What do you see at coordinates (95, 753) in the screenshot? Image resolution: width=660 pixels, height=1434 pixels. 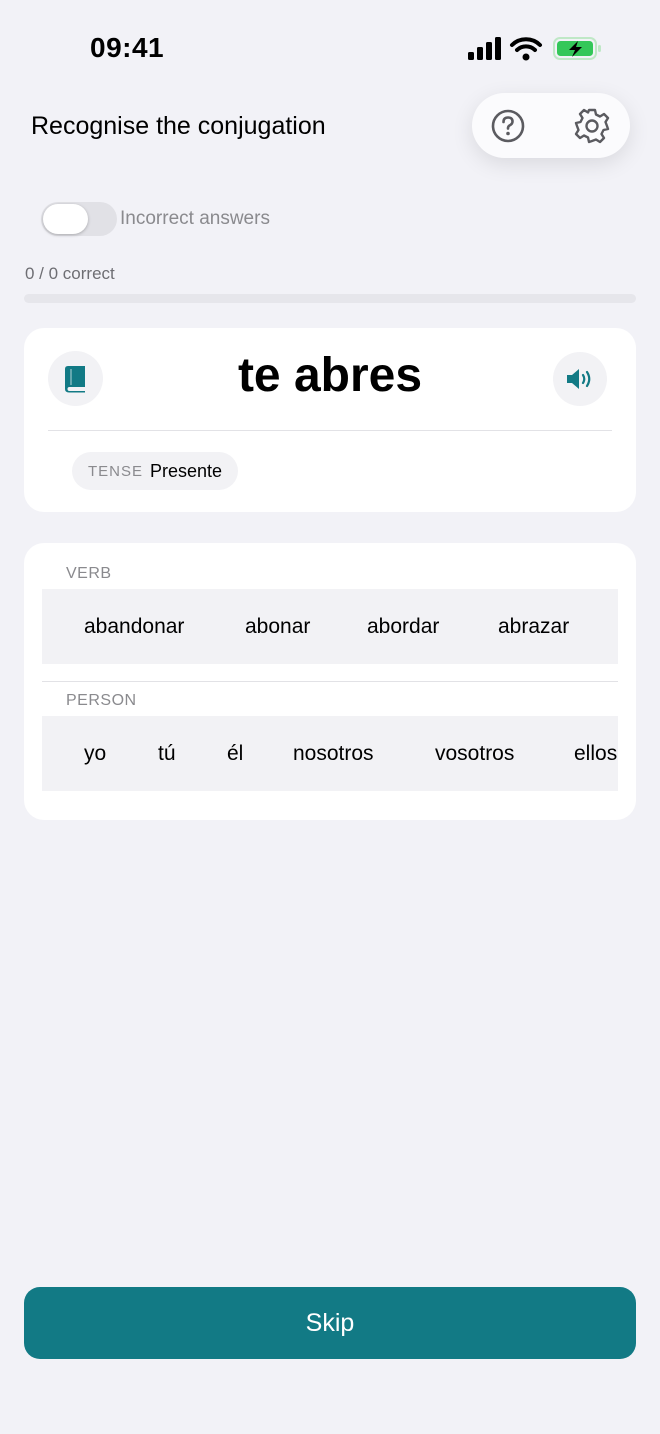 I see `person-option: yo` at bounding box center [95, 753].